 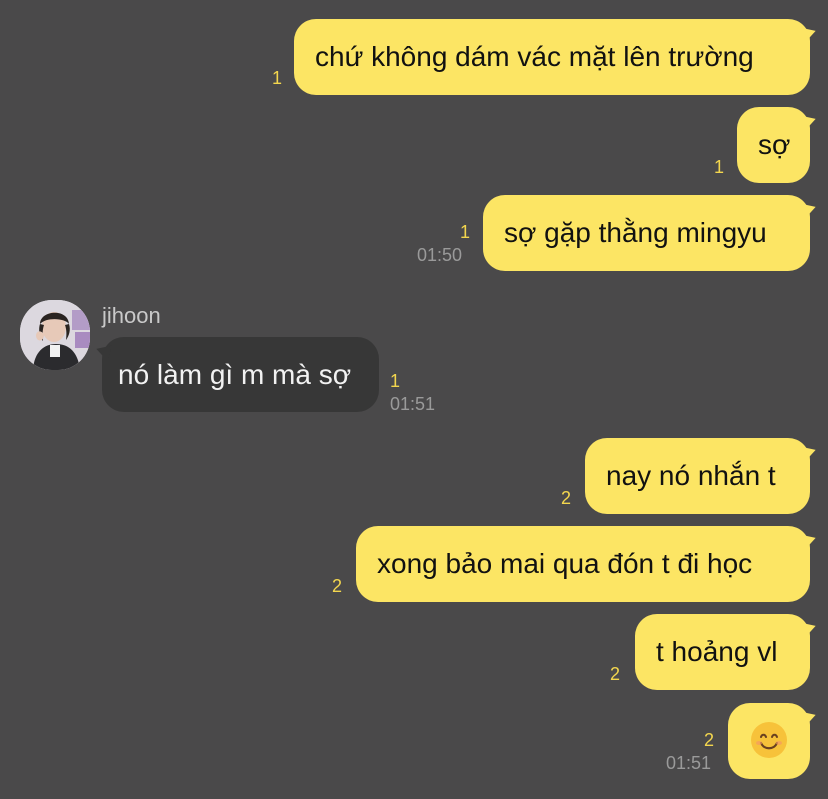 I want to click on message-text: chứ không dám vác mặt lên trường, so click(x=534, y=56).